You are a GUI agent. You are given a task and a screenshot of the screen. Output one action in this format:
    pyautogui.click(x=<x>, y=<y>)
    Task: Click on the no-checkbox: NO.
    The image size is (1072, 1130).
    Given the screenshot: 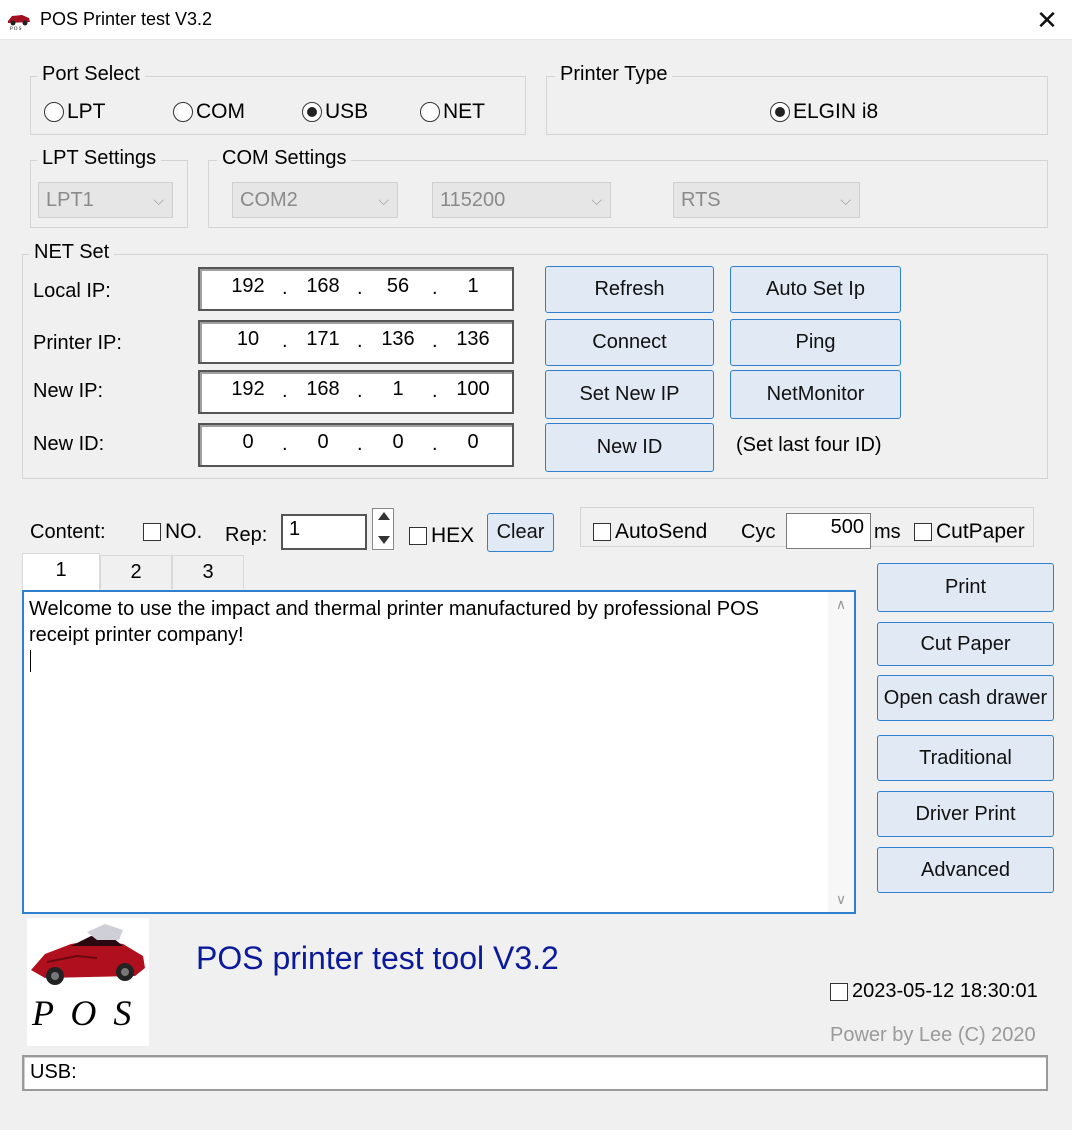 What is the action you would take?
    pyautogui.click(x=172, y=532)
    